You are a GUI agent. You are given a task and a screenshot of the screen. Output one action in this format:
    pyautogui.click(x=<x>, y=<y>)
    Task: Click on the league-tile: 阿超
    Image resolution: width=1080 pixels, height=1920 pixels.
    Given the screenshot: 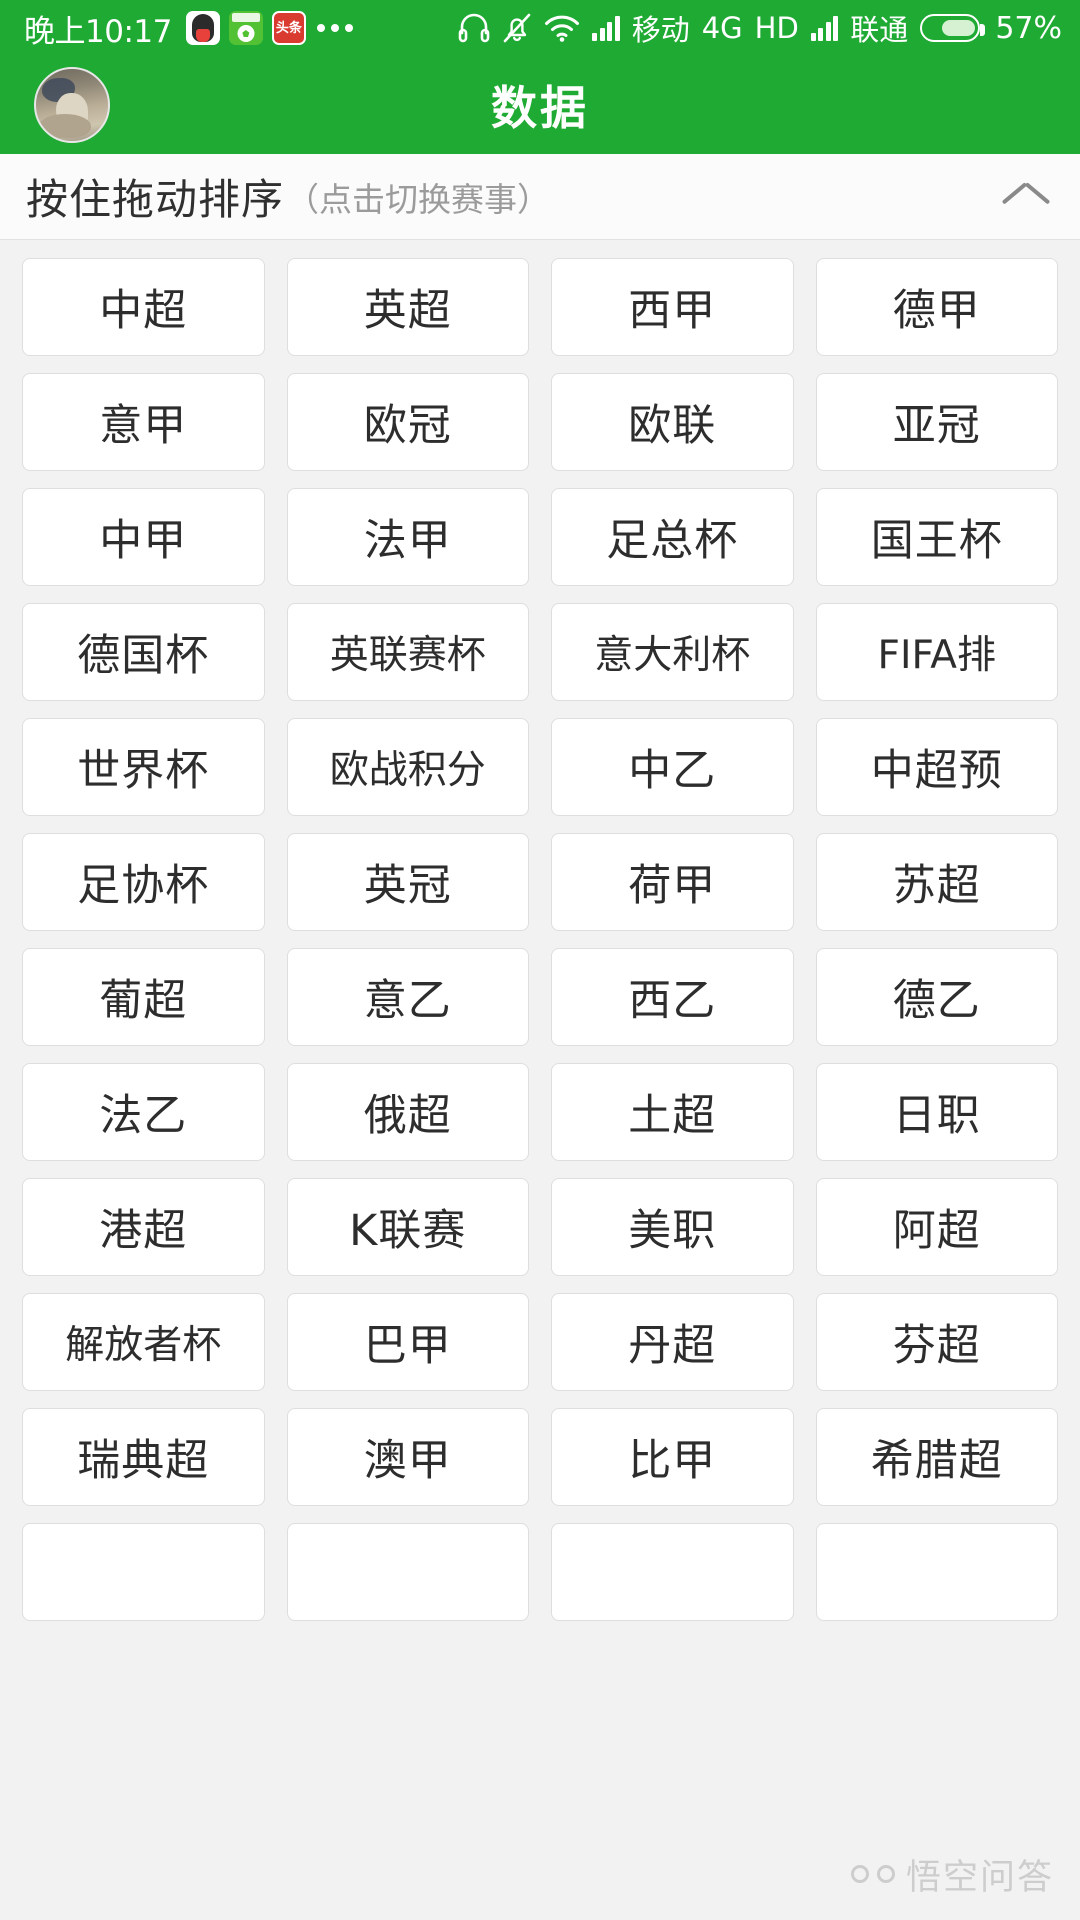 What is the action you would take?
    pyautogui.click(x=936, y=1227)
    